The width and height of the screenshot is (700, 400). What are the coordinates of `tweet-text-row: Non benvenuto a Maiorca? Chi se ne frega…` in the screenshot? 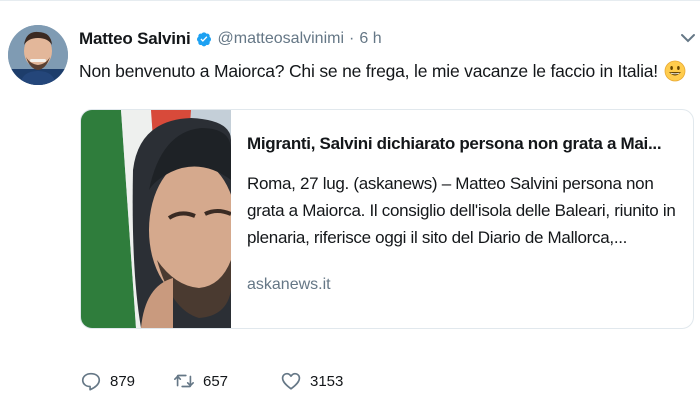 It's located at (386, 71).